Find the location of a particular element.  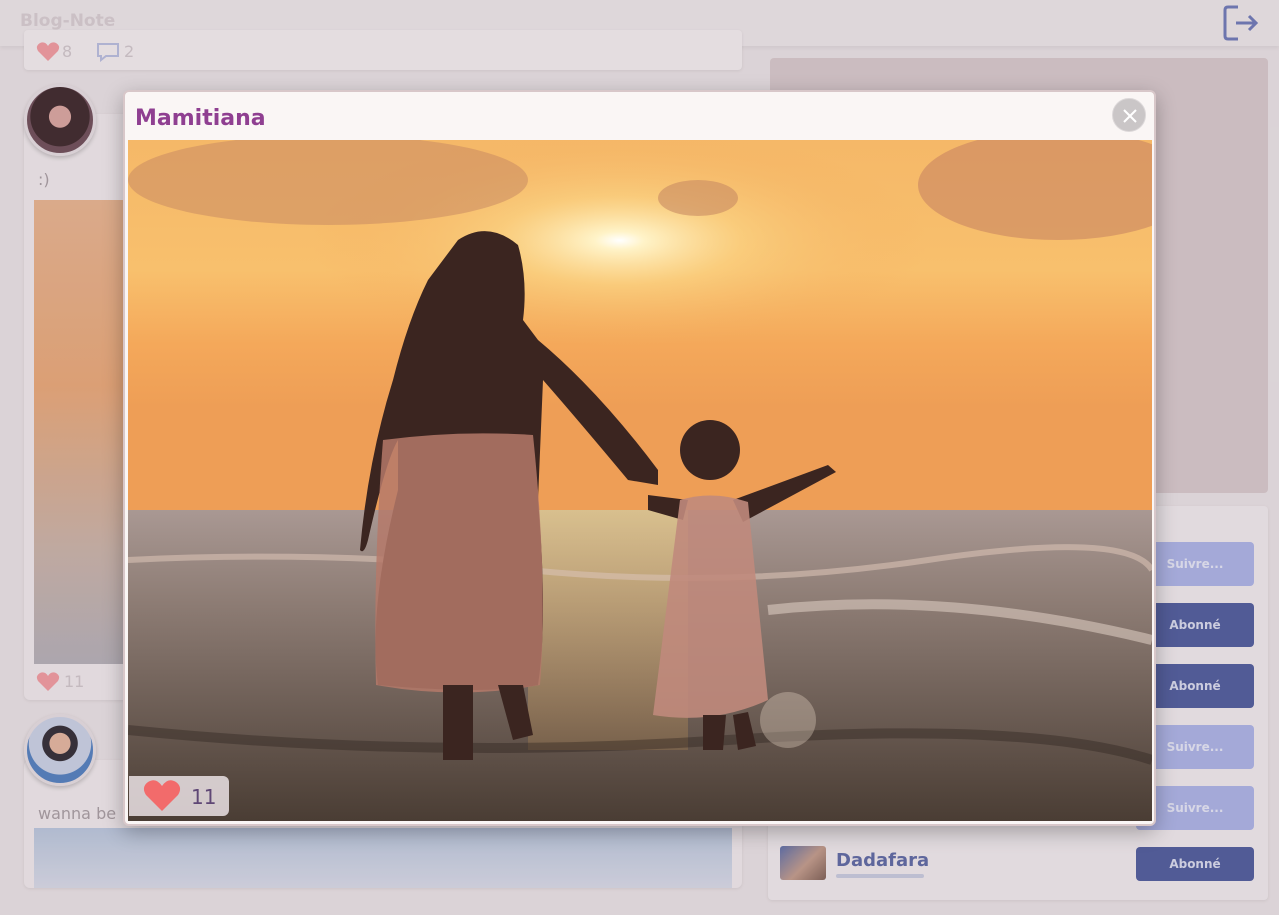

heart-icon is located at coordinates (162, 795).